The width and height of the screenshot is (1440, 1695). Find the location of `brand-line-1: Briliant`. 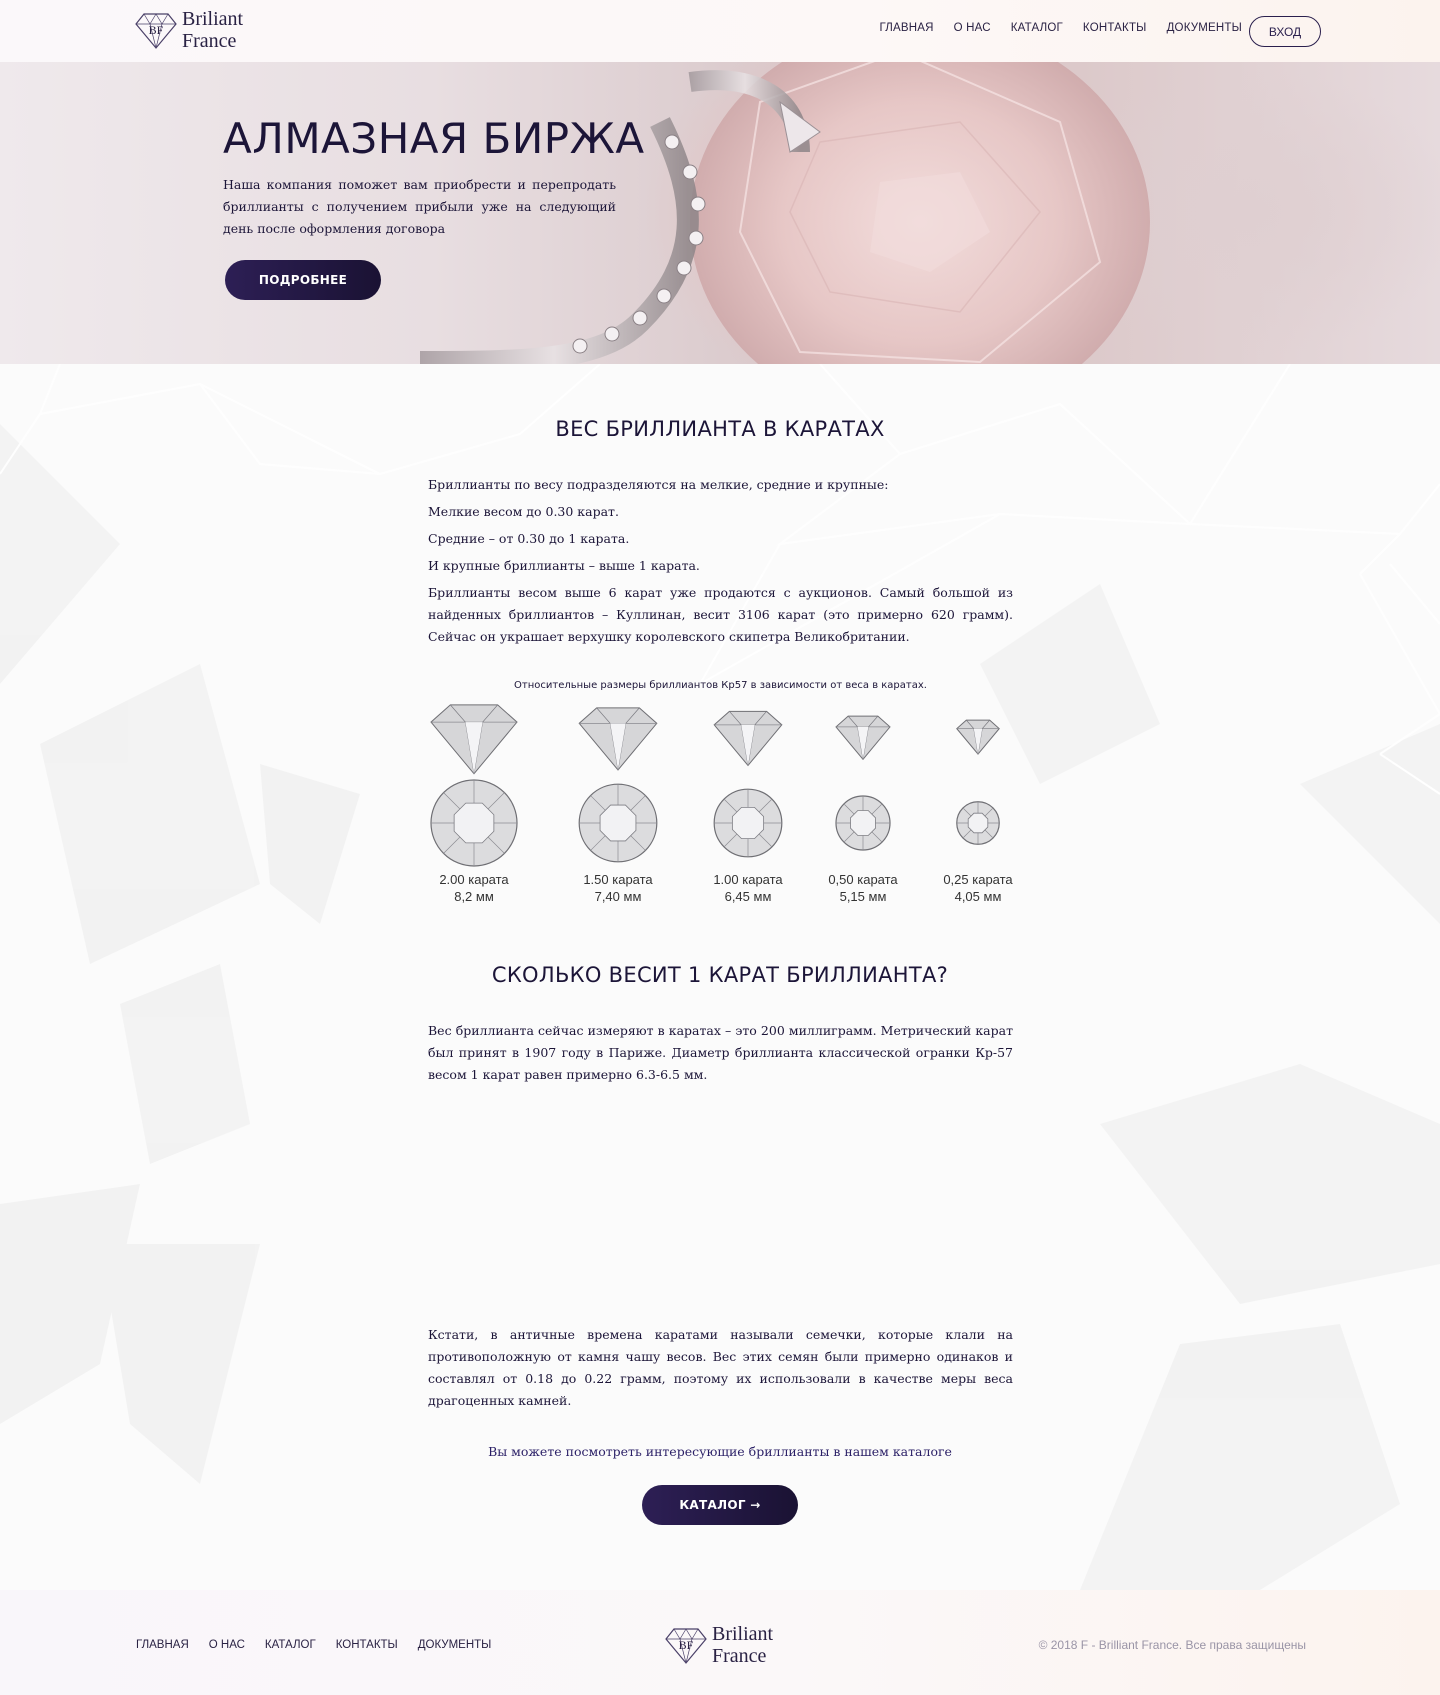

brand-line-1: Briliant is located at coordinates (213, 19).